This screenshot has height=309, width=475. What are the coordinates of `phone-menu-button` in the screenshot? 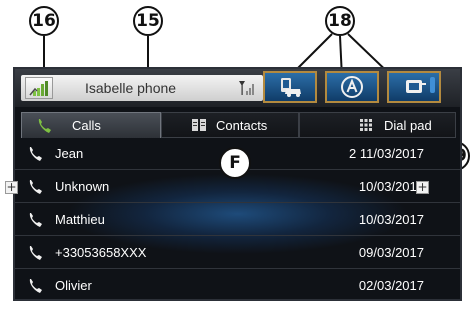 It's located at (39, 88).